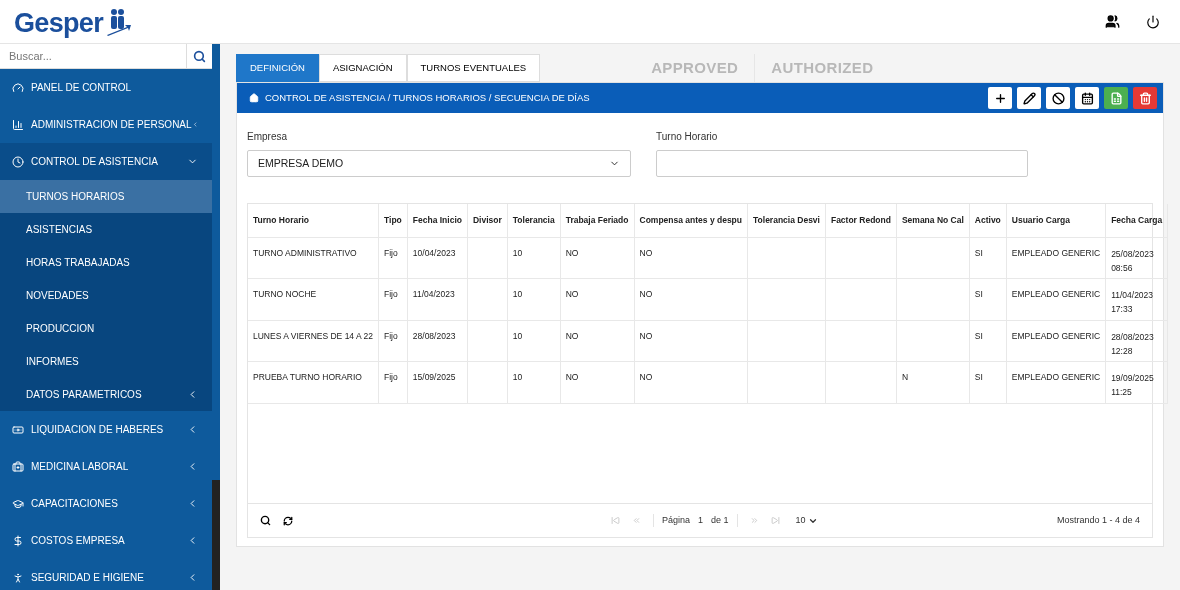  What do you see at coordinates (288, 520) in the screenshot?
I see `refresh-icon` at bounding box center [288, 520].